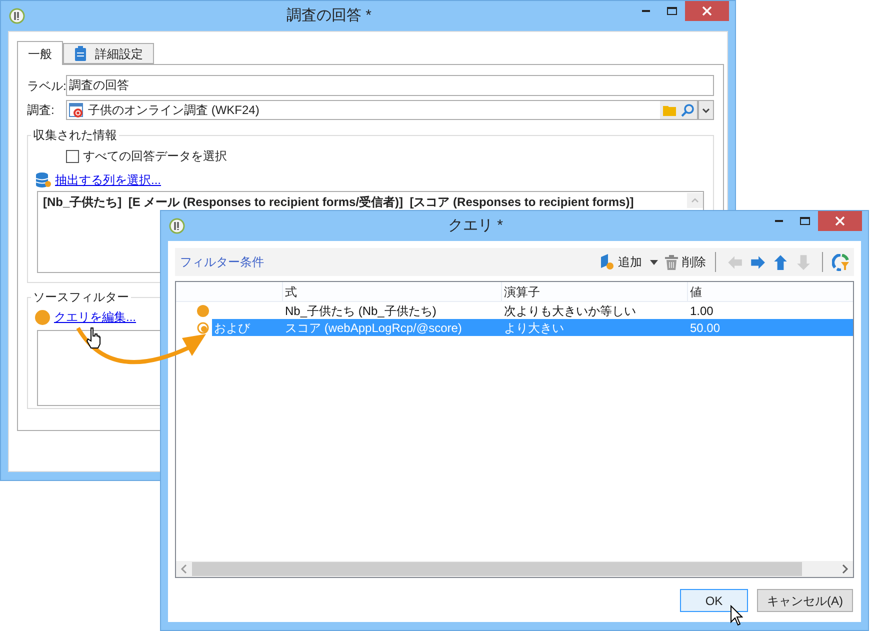  What do you see at coordinates (687, 110) in the screenshot?
I see `search-icon` at bounding box center [687, 110].